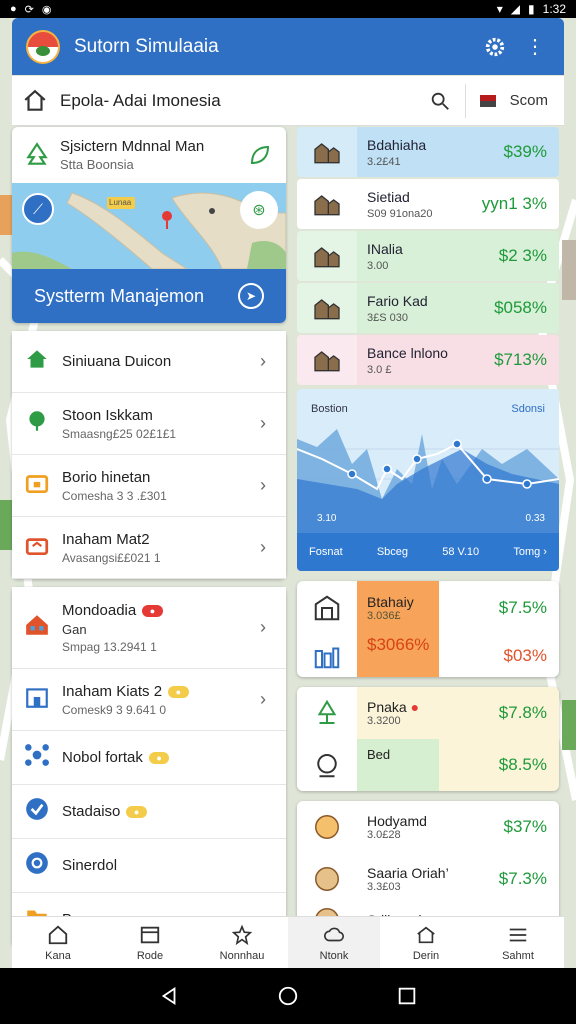  I want to click on leaf-icon, so click(260, 155).